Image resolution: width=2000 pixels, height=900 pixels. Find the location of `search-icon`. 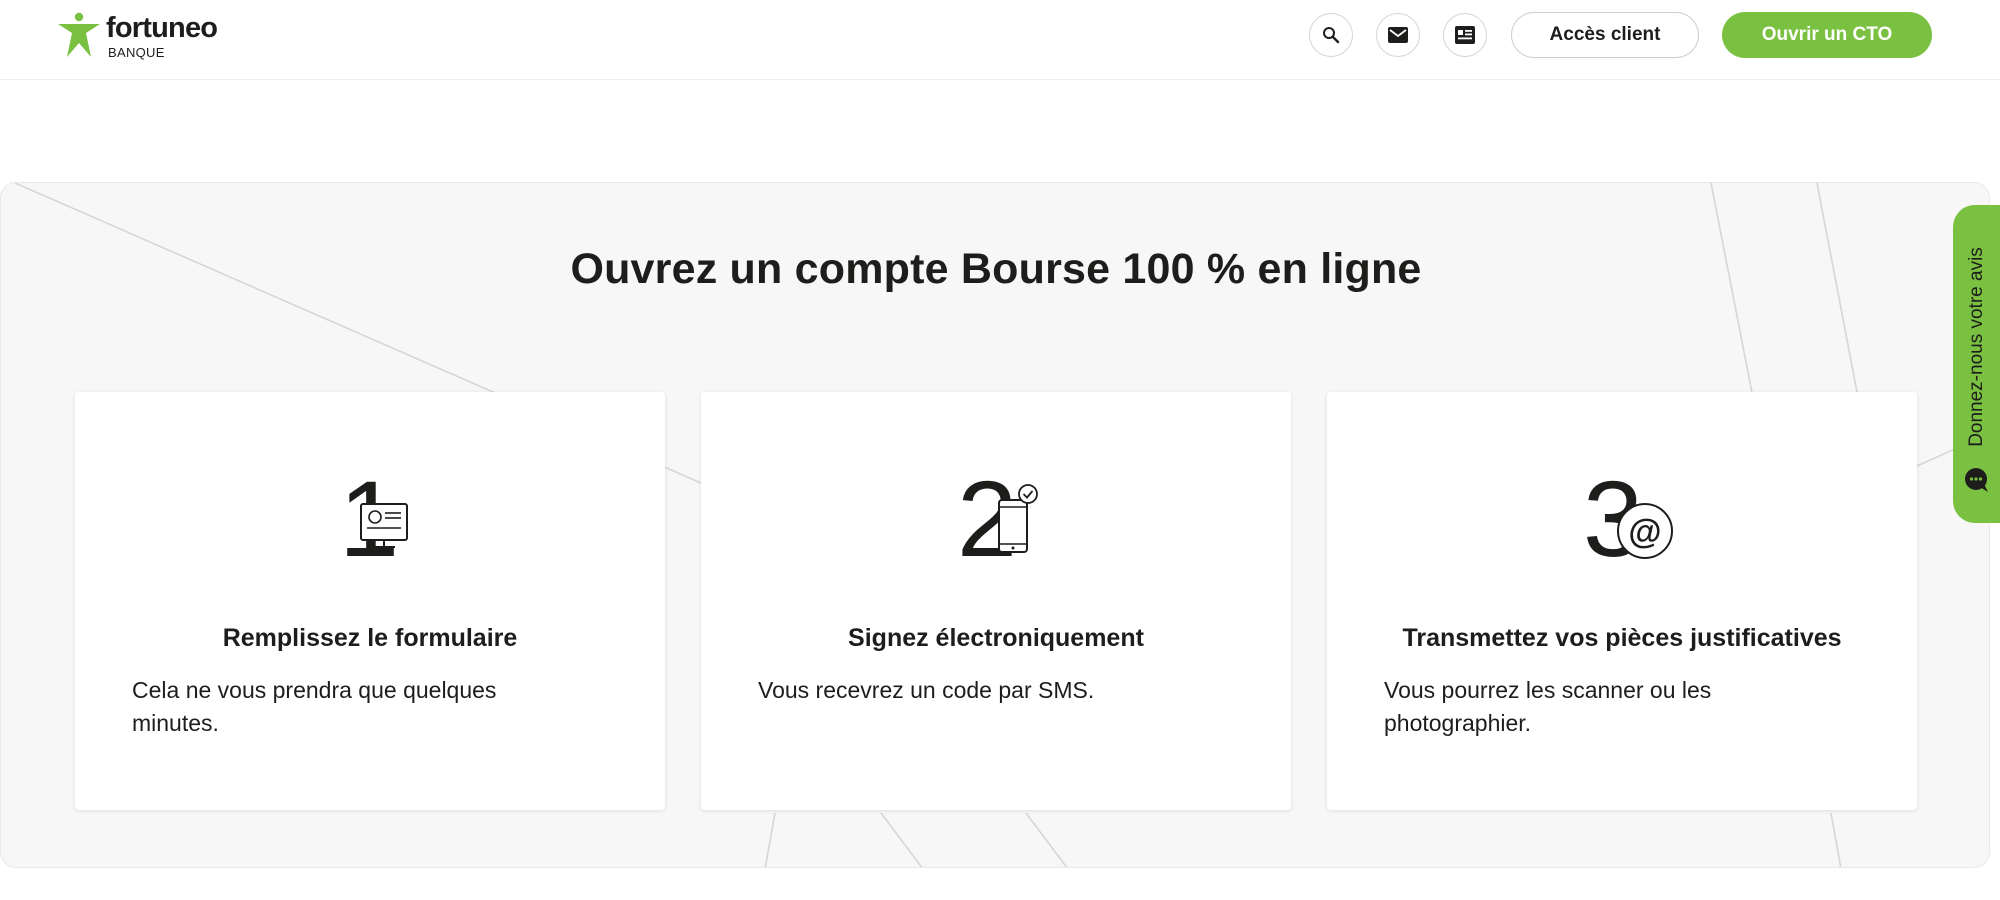

search-icon is located at coordinates (1331, 35).